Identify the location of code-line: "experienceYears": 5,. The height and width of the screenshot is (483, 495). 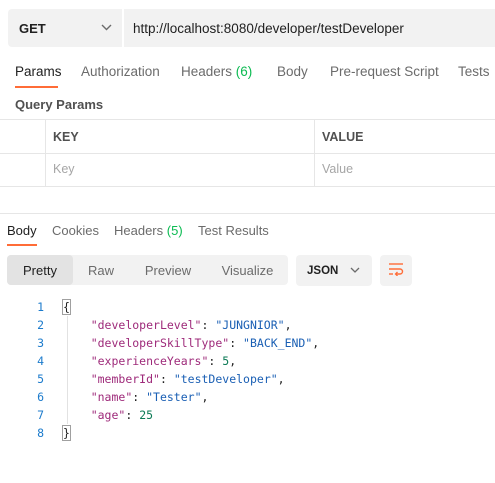
(163, 361).